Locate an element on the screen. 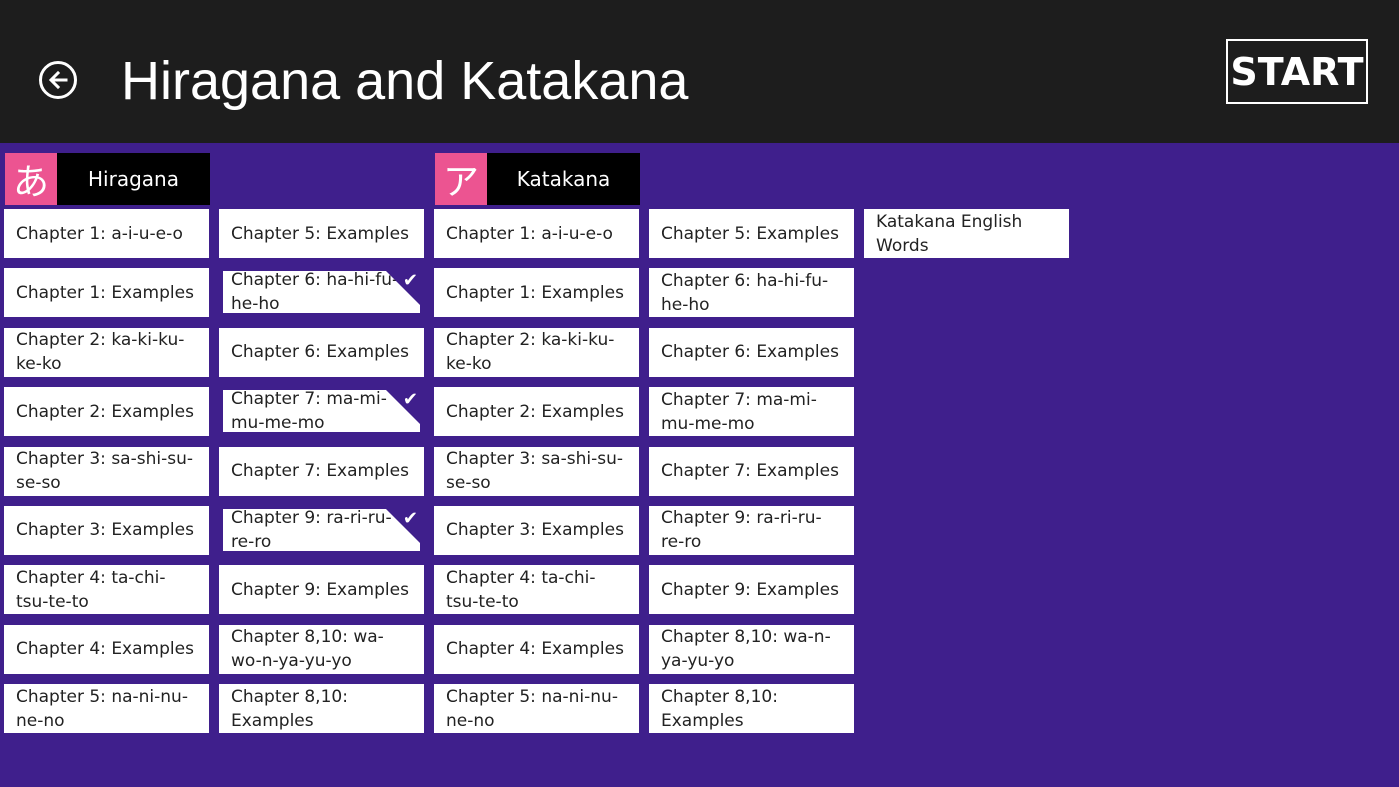 This screenshot has height=787, width=1399. back-arrow-icon is located at coordinates (58, 80).